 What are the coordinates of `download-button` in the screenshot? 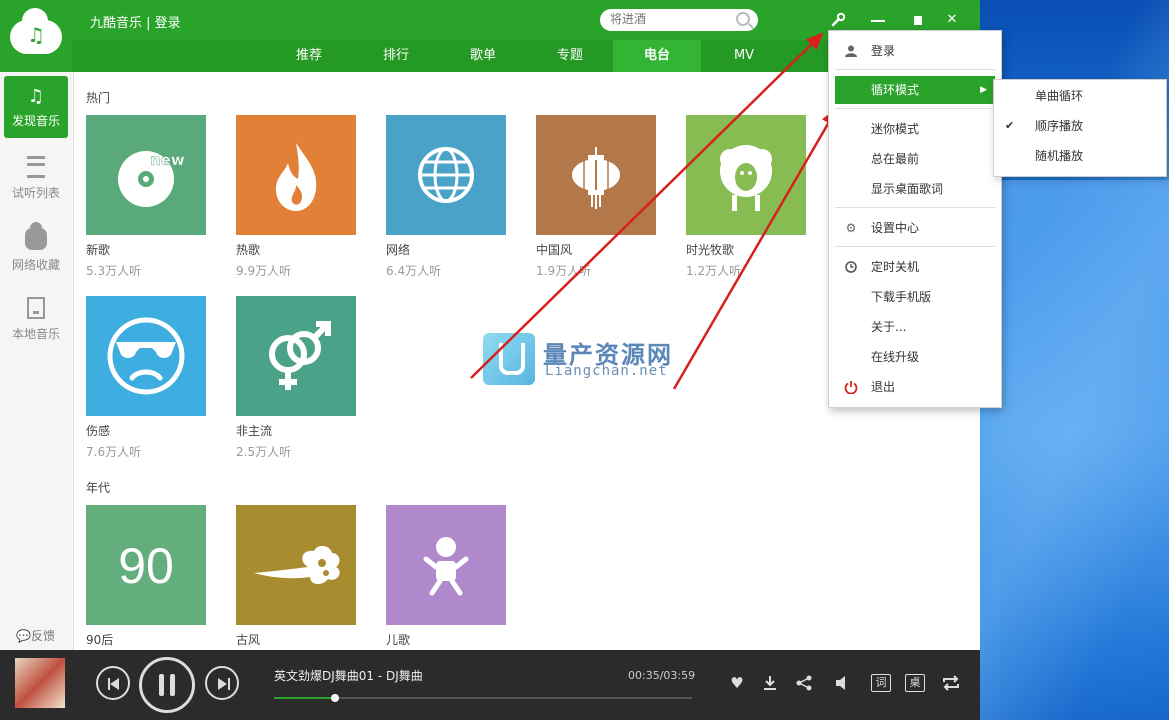 It's located at (770, 683).